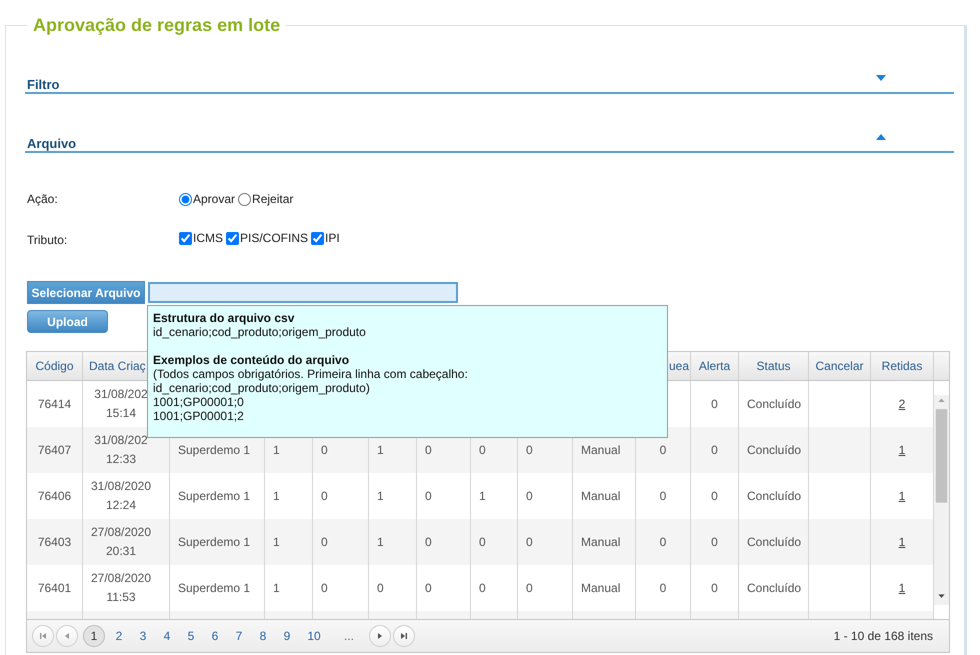 The height and width of the screenshot is (655, 980). Describe the element at coordinates (191, 636) in the screenshot. I see `page-number: 5` at that location.